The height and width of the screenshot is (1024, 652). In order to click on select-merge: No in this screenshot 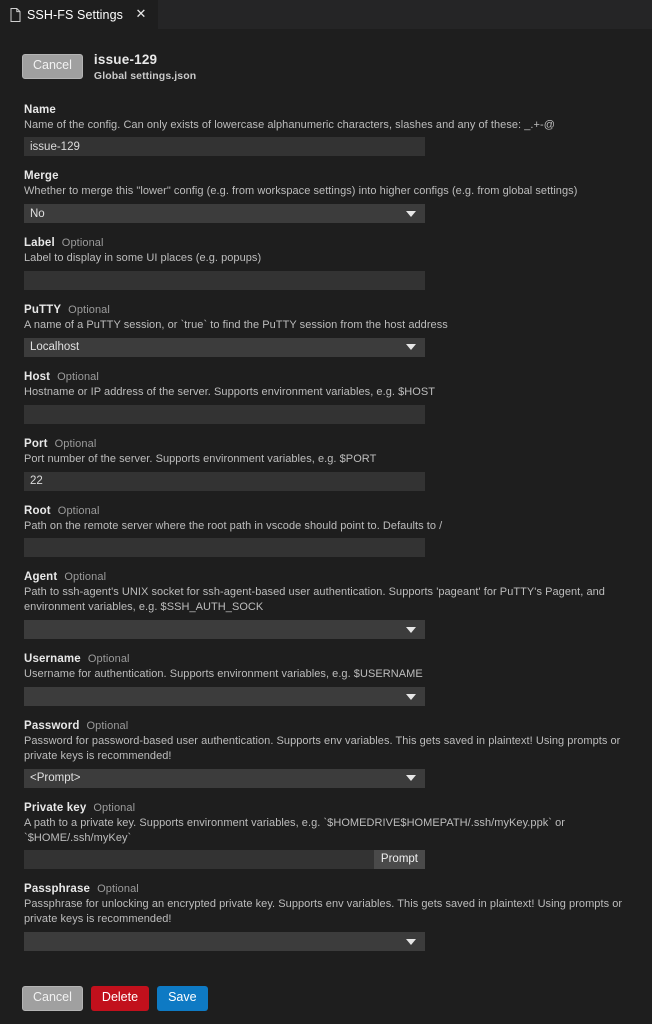, I will do `click(224, 214)`.